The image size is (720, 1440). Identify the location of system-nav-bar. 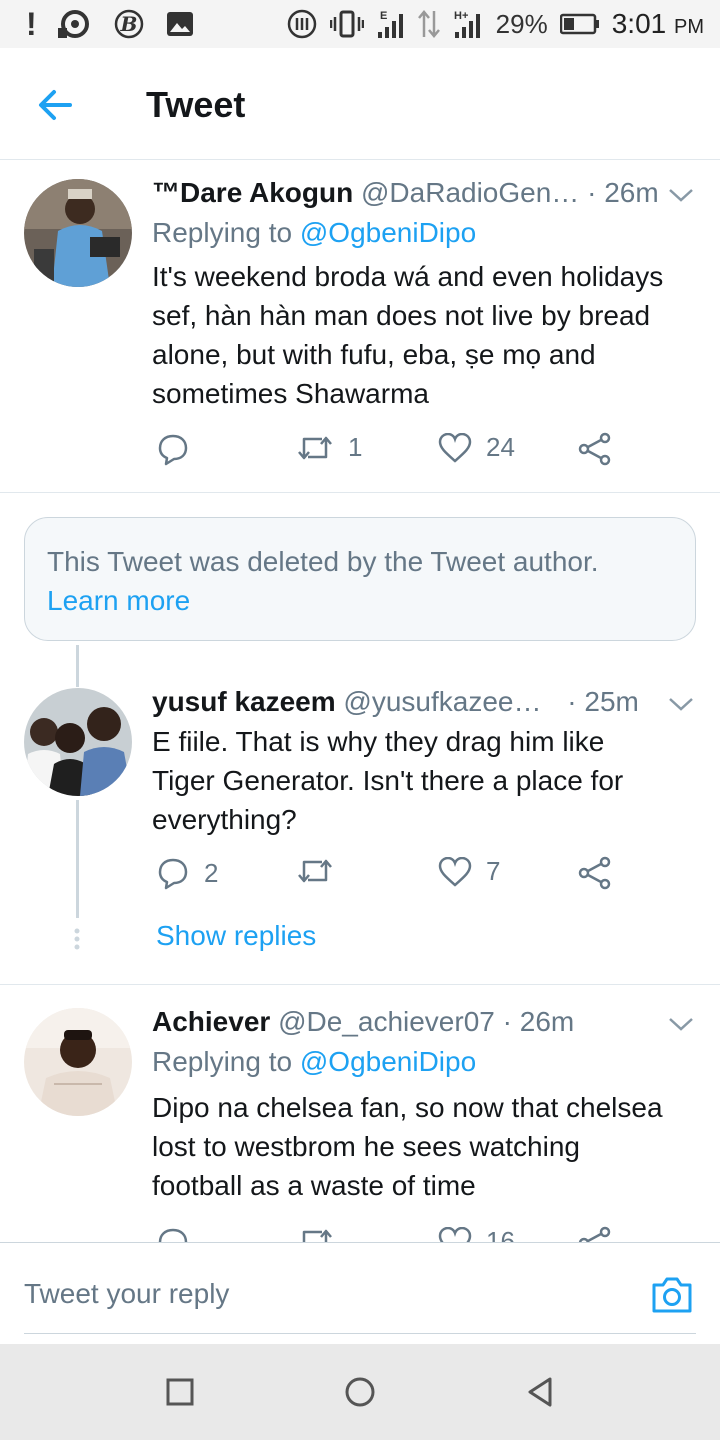
(360, 1392).